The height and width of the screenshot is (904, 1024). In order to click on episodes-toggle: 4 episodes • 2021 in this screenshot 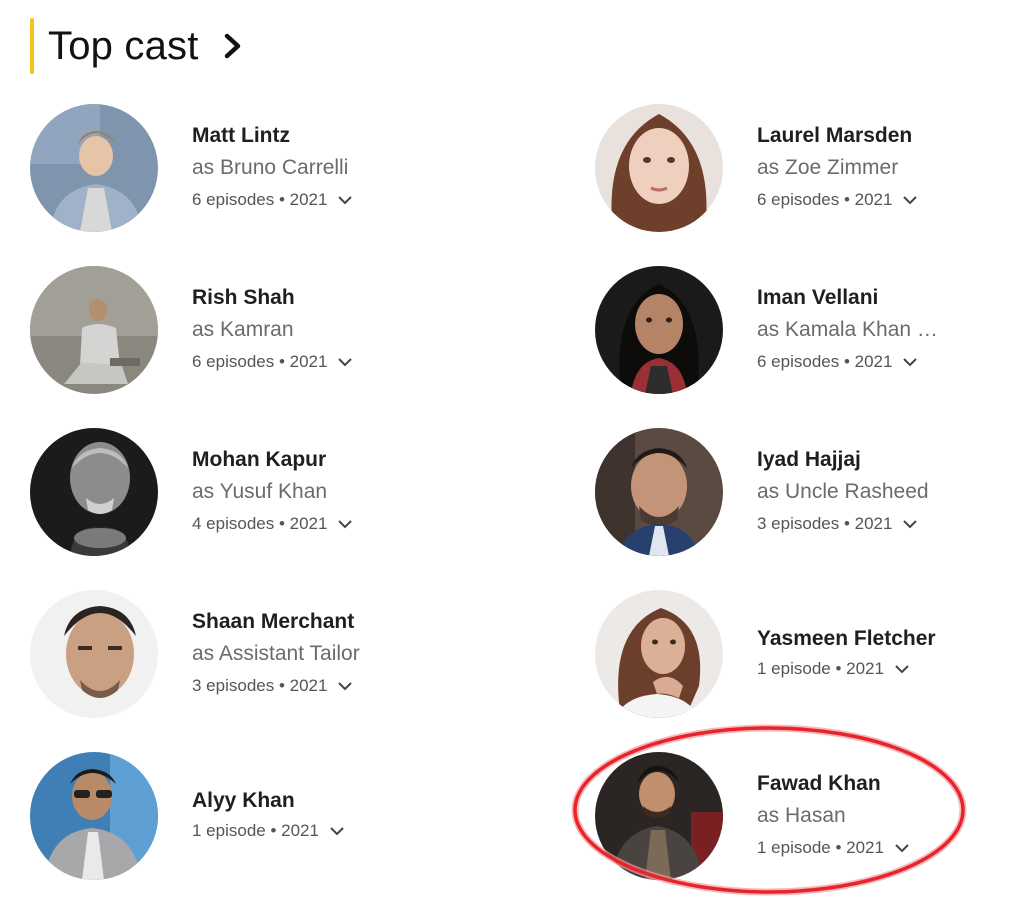, I will do `click(272, 524)`.